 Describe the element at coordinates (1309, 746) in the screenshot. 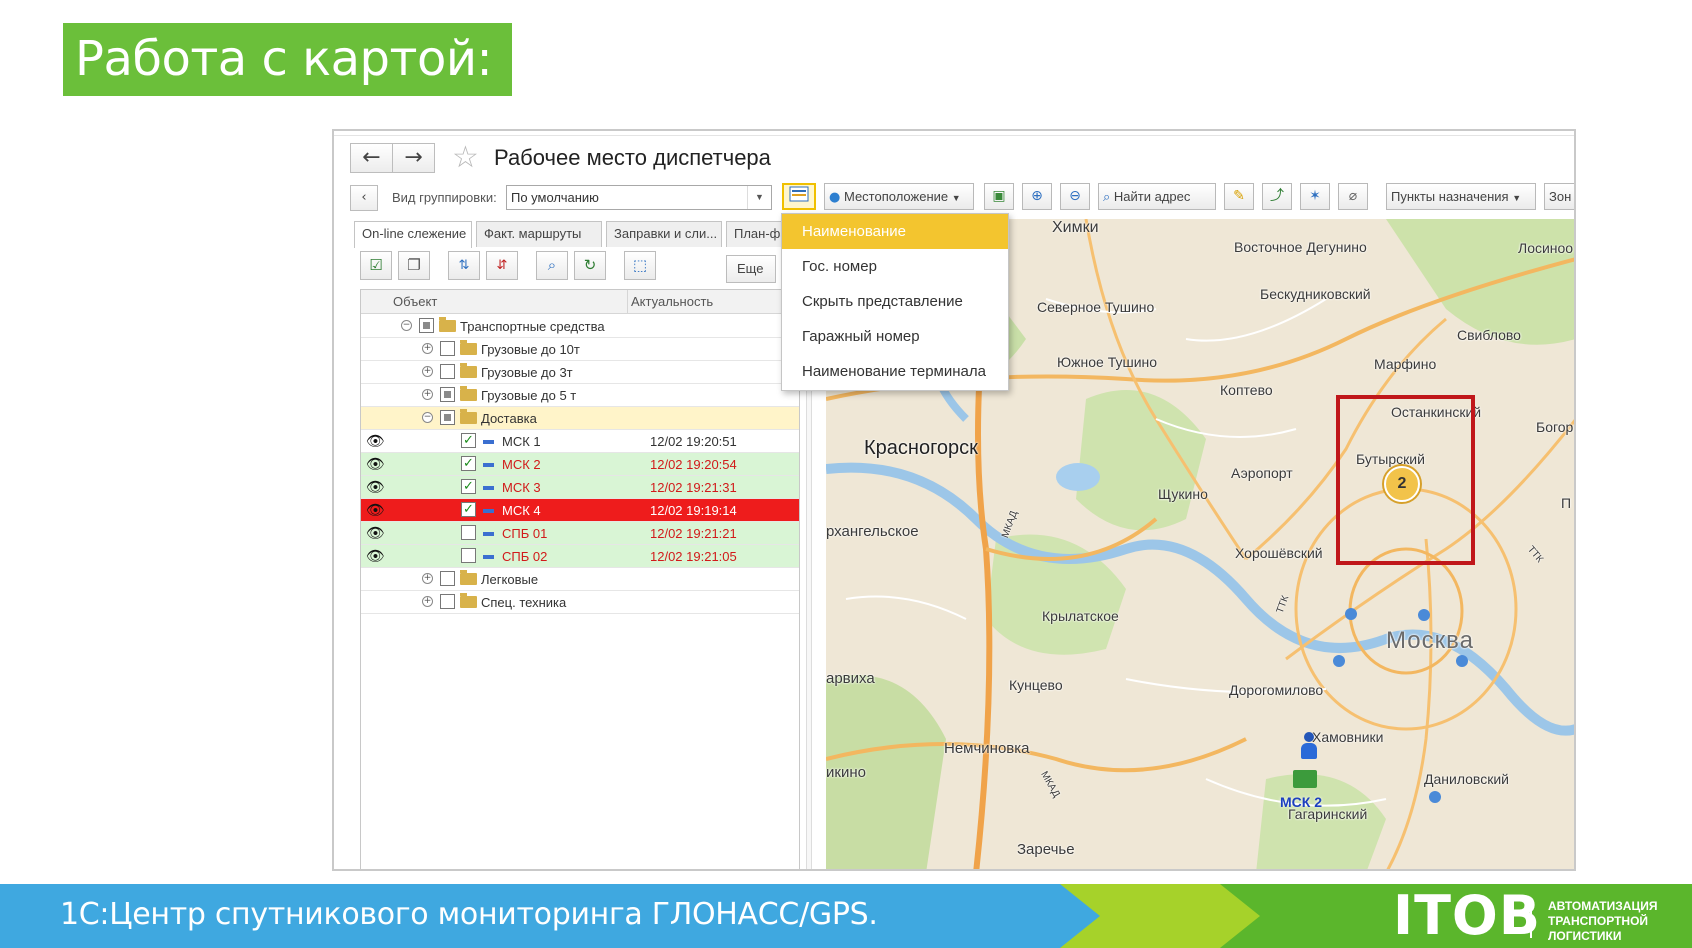

I see `driver-icon` at that location.